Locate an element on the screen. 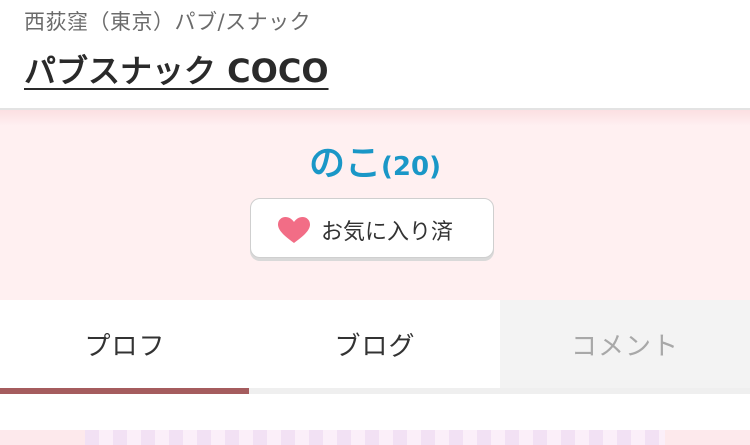  content-gap is located at coordinates (375, 412).